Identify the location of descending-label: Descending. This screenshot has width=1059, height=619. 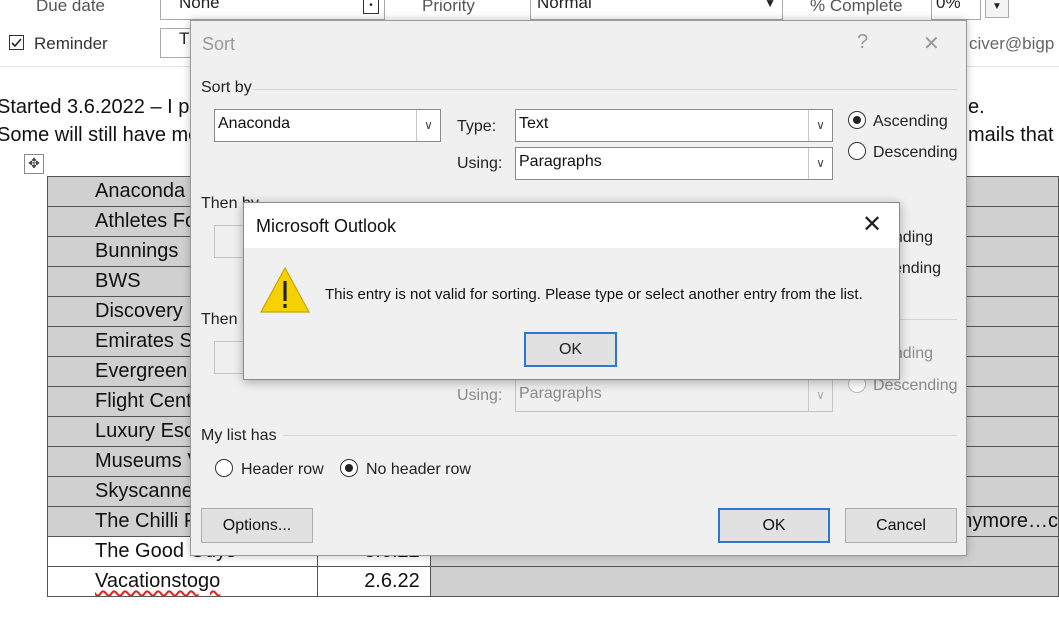
(915, 152).